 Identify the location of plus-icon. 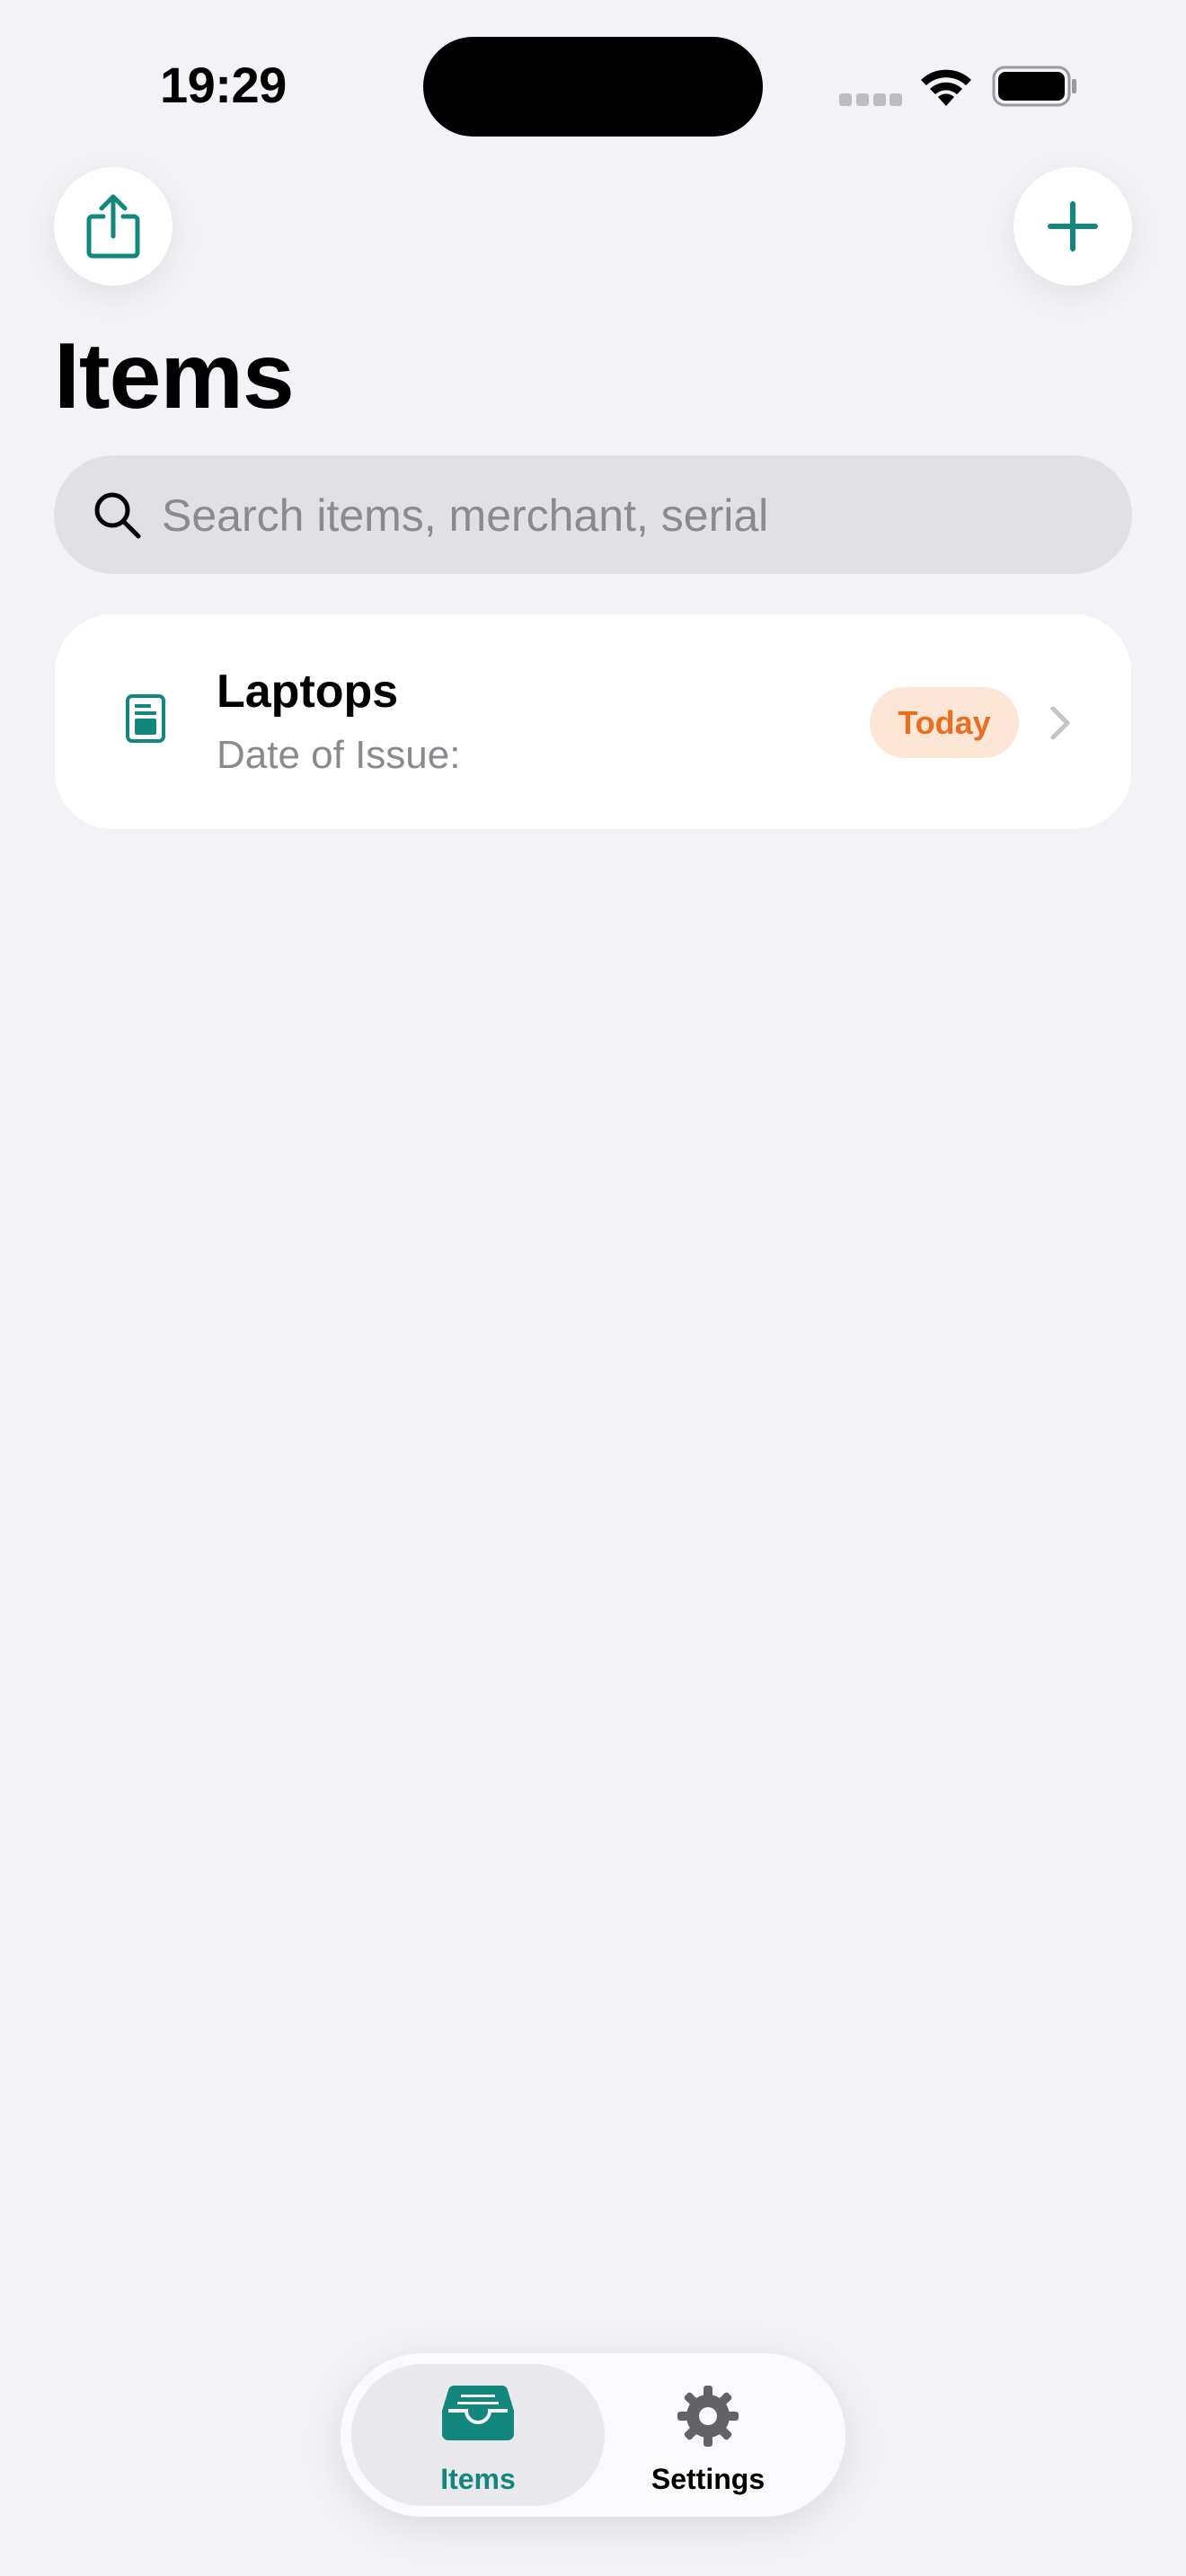
(1073, 226).